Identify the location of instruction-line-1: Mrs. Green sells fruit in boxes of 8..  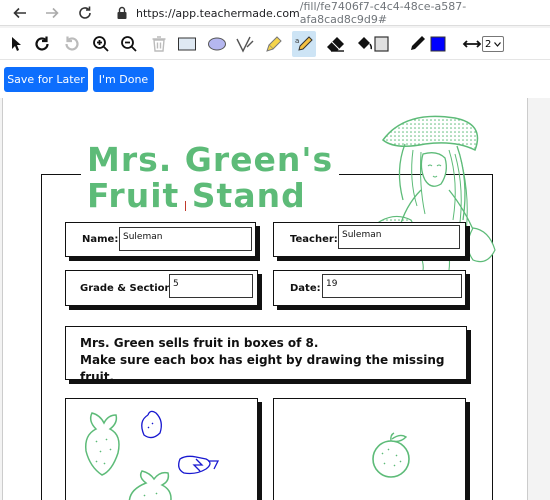
(199, 343).